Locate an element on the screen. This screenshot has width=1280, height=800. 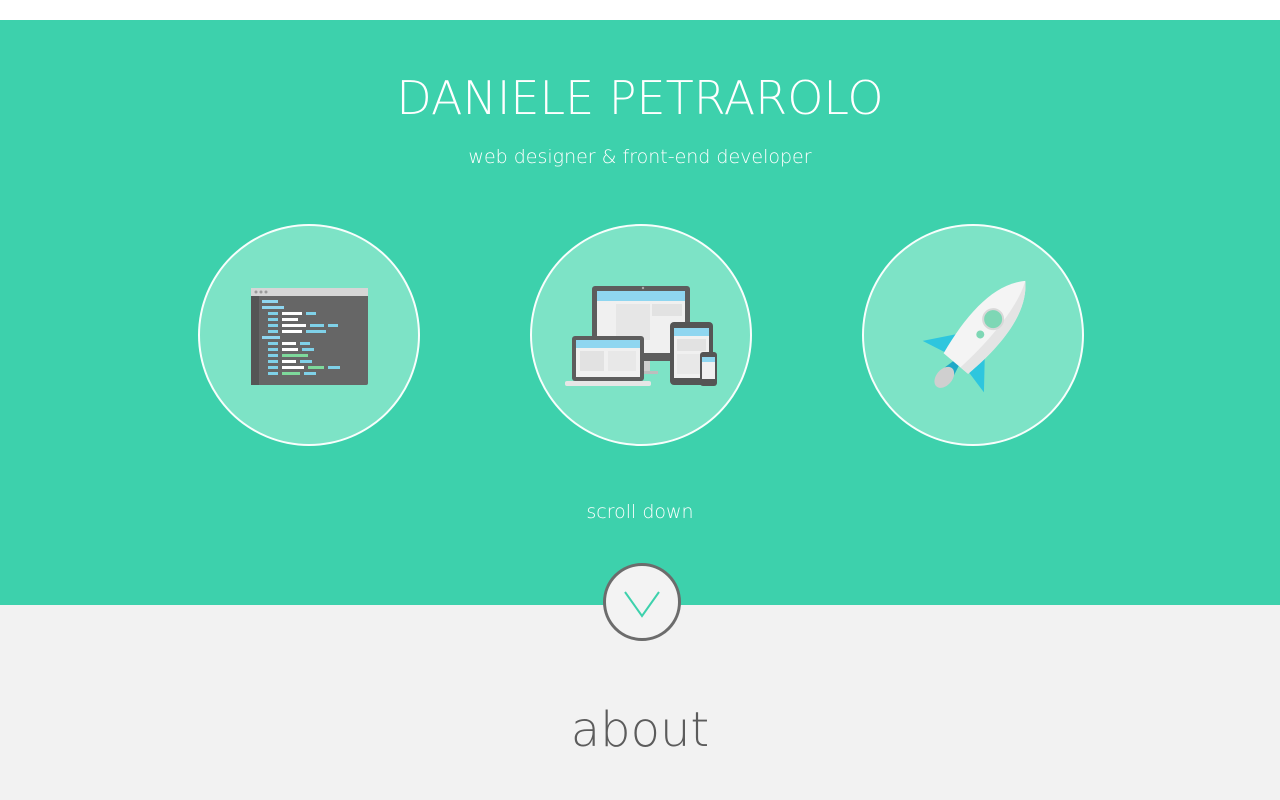
responsive-devices-icon is located at coordinates (641, 336).